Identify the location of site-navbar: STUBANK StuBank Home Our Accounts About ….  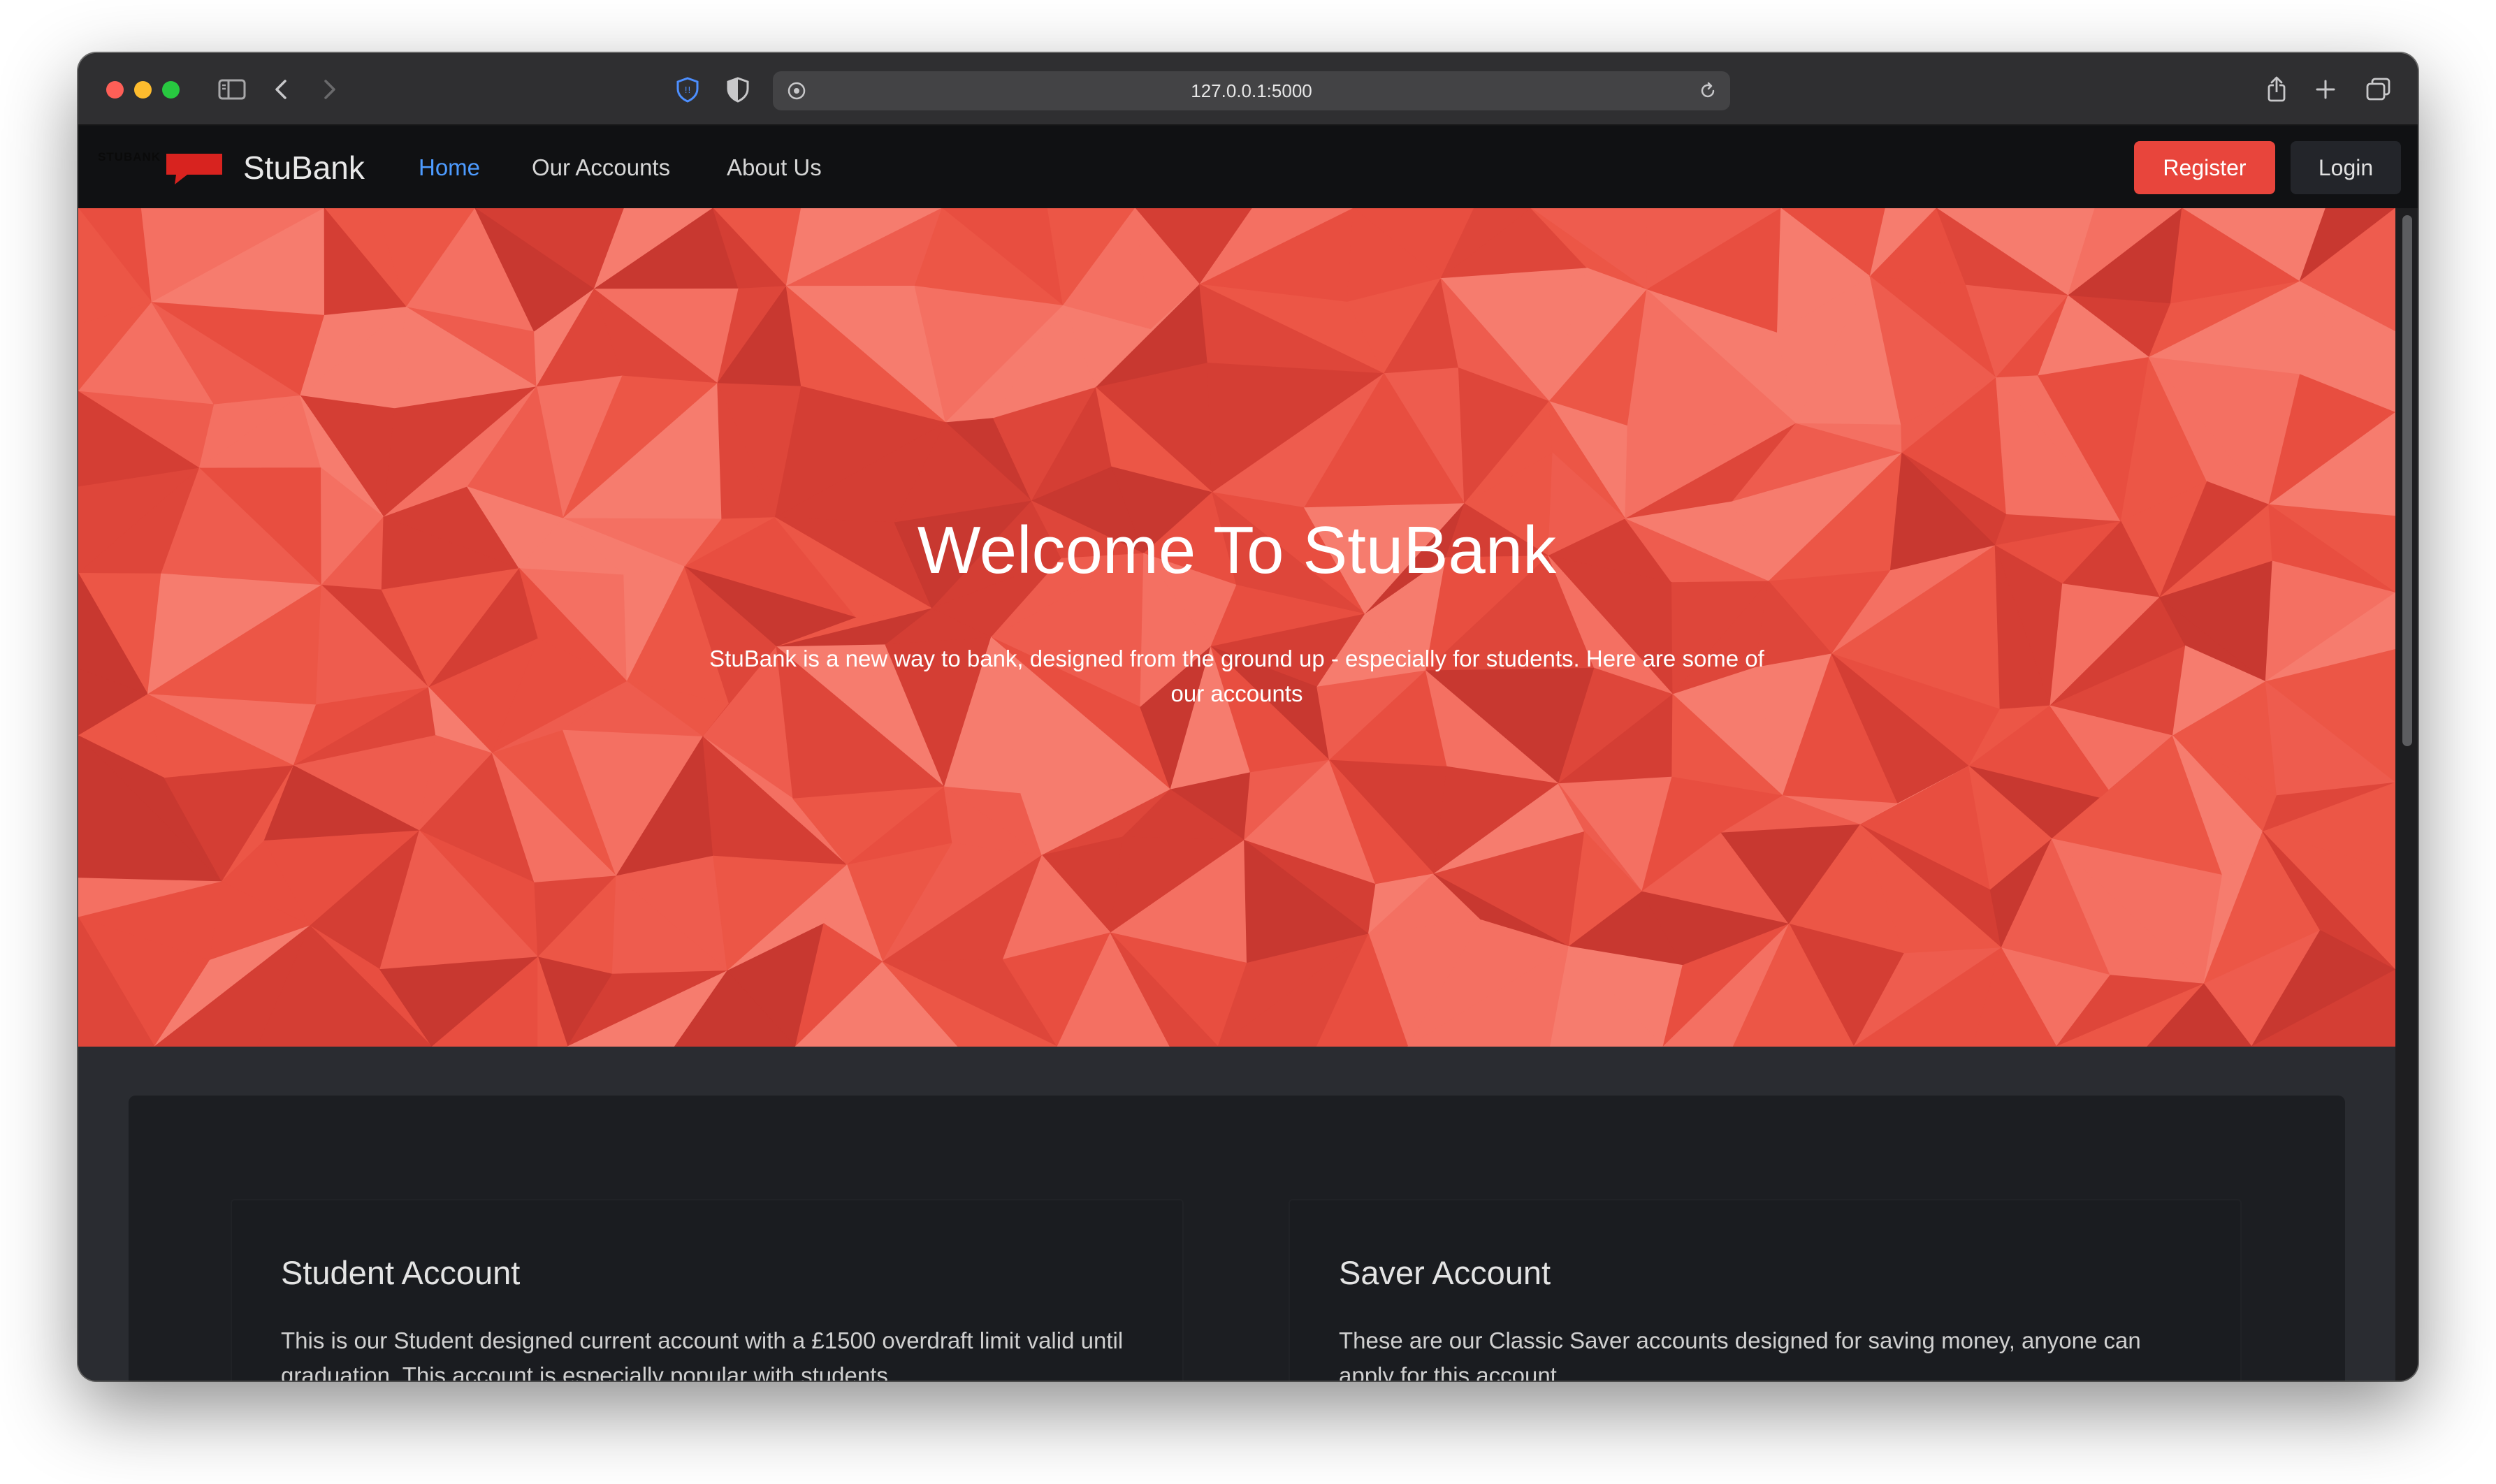
(1248, 167).